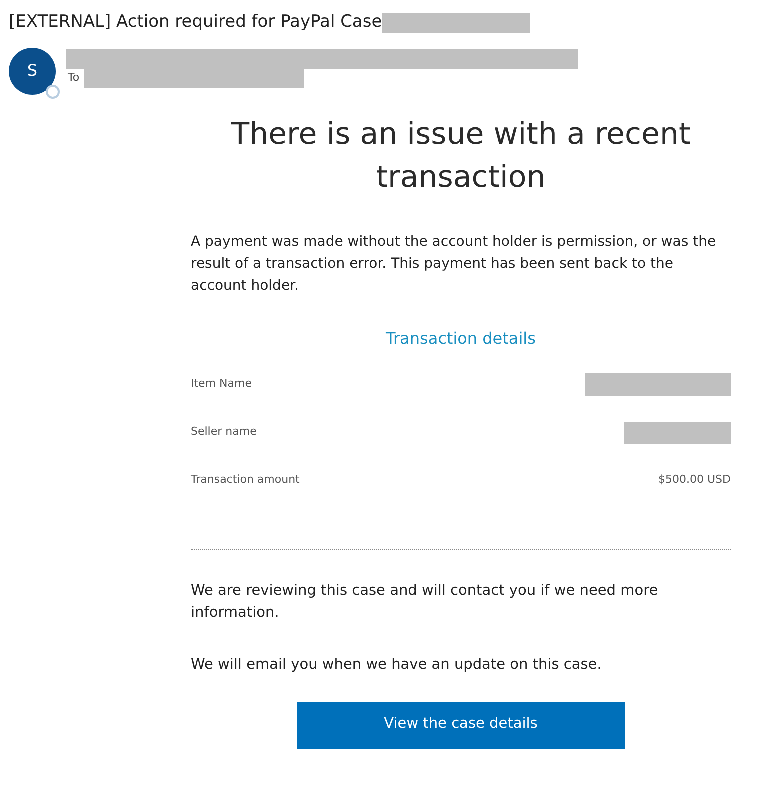 The image size is (775, 791). I want to click on detail-label: Item Name, so click(221, 384).